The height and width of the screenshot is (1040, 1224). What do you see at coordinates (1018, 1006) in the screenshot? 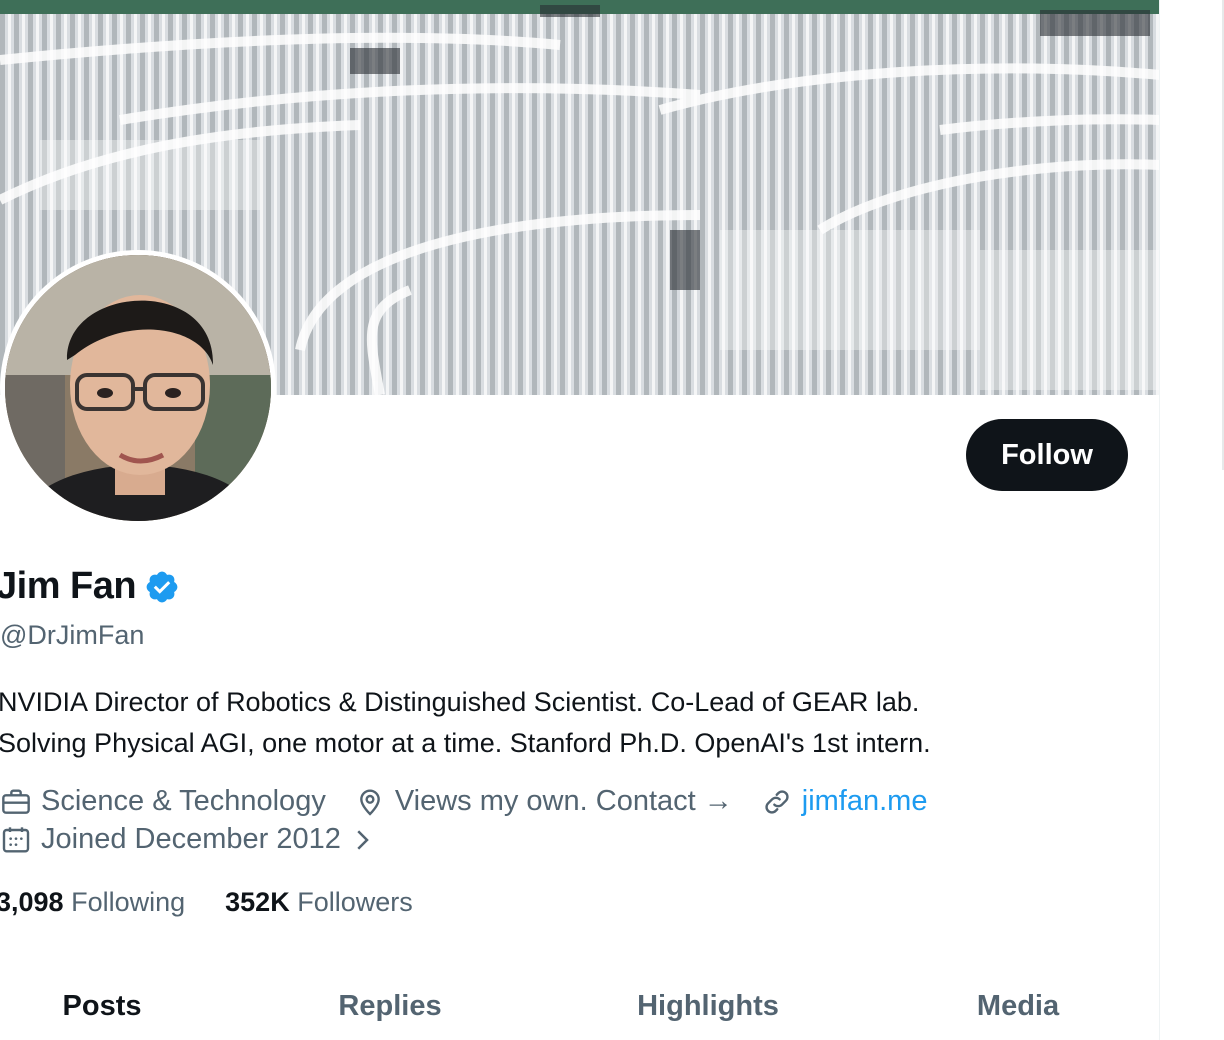
I see `tab-media: Media` at bounding box center [1018, 1006].